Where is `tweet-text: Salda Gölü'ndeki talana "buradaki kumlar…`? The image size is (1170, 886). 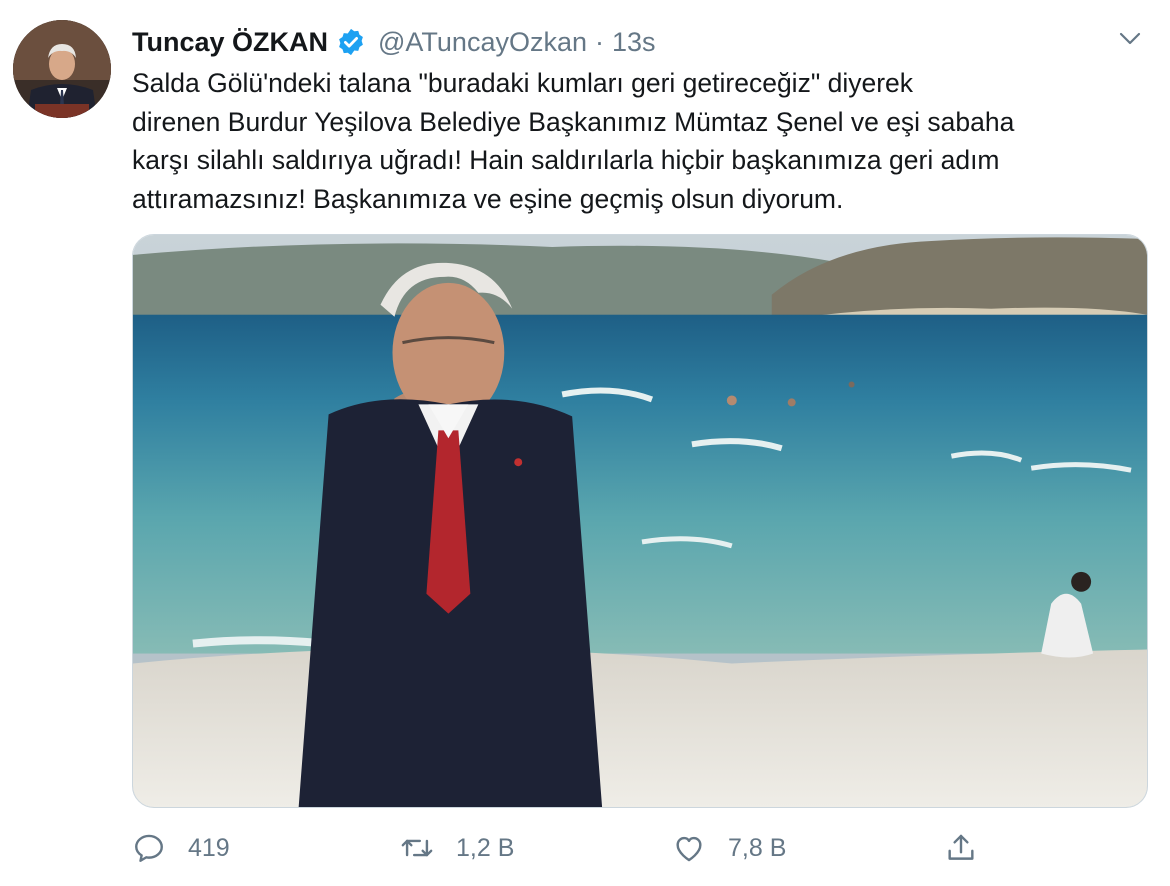
tweet-text: Salda Gölü'ndeki talana "buradaki kumlar… is located at coordinates (573, 141).